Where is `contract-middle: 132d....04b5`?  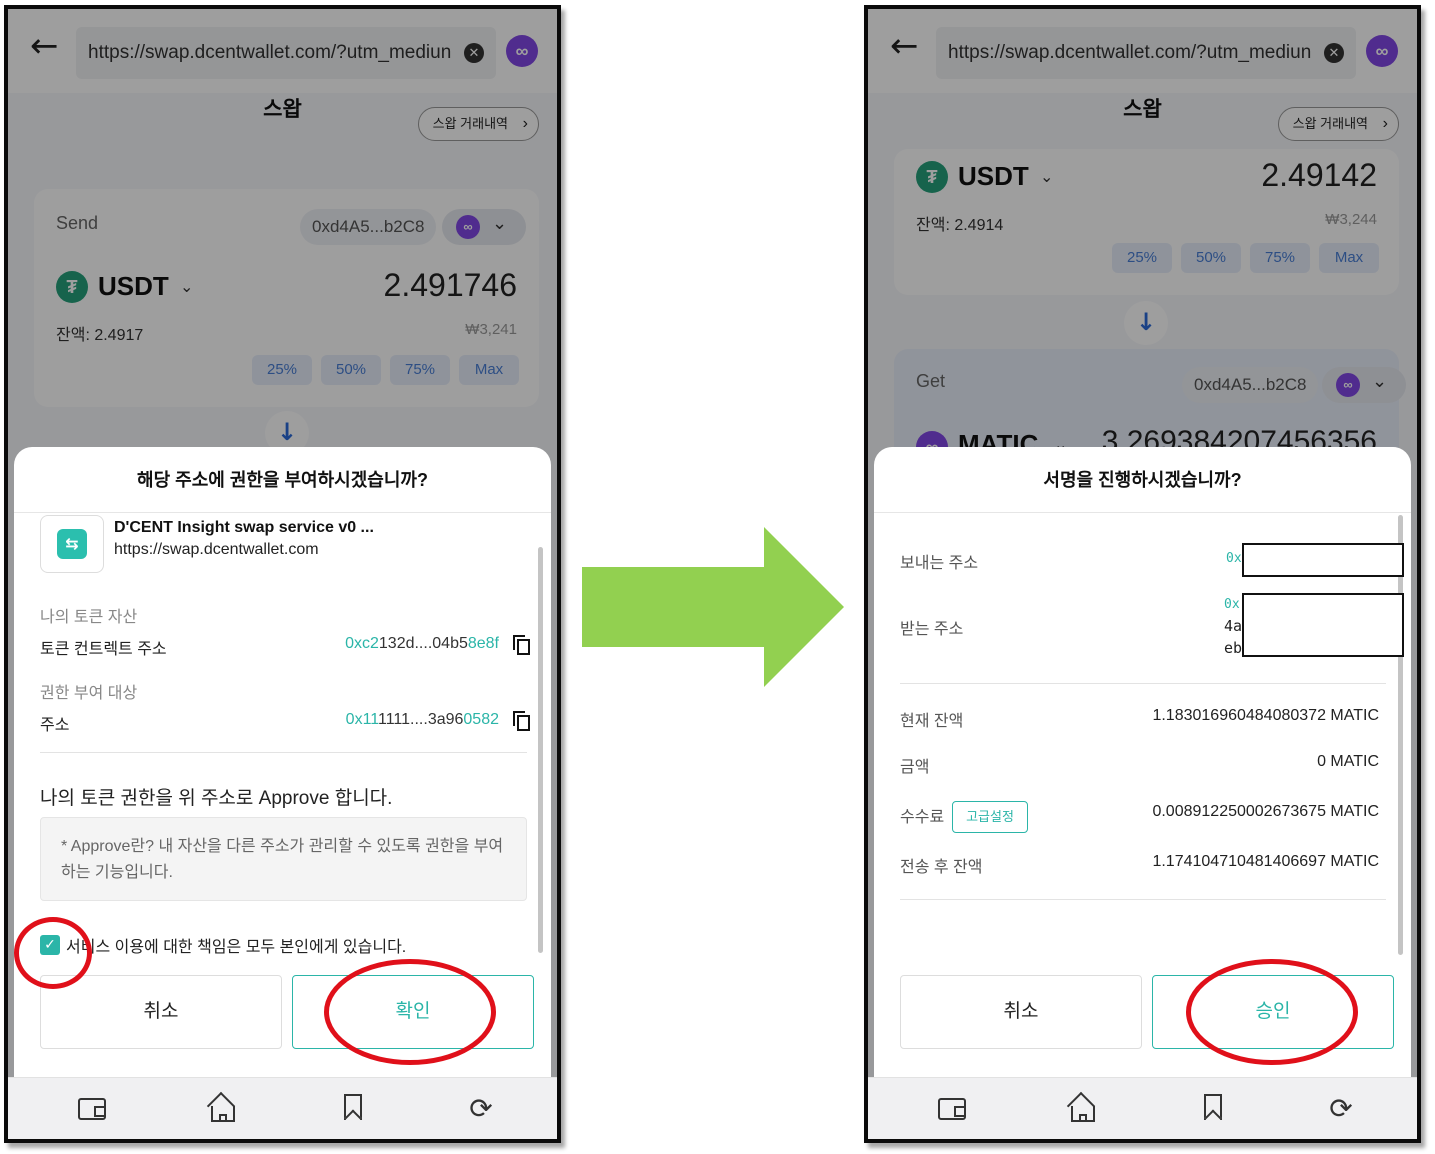 contract-middle: 132d....04b5 is located at coordinates (423, 643).